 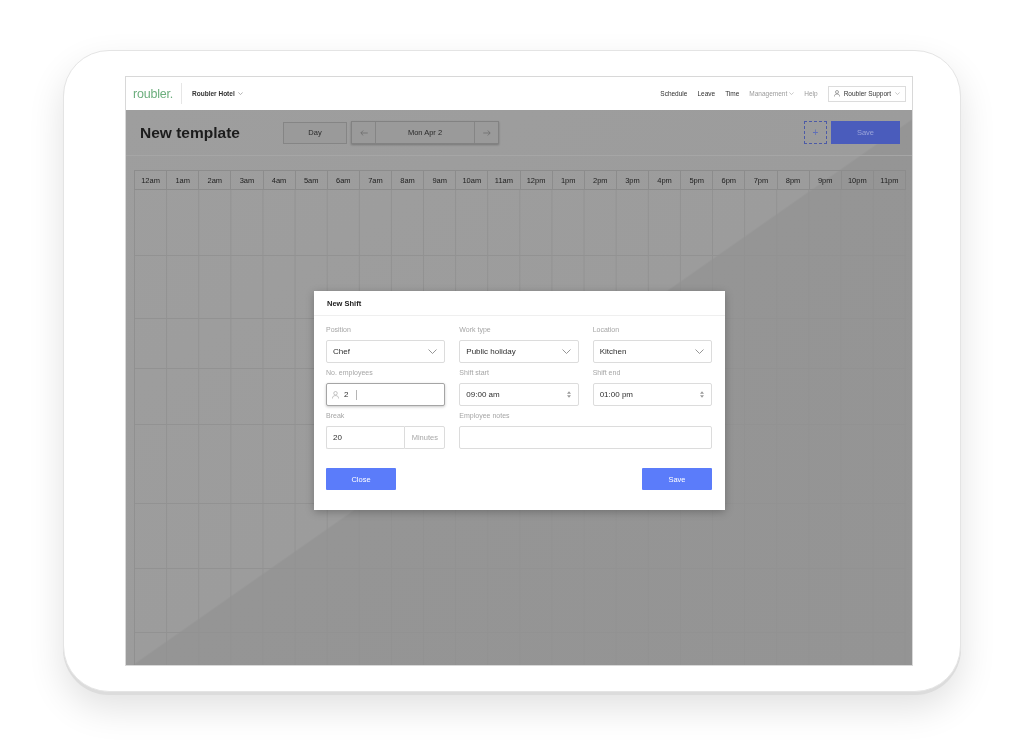 What do you see at coordinates (519, 394) in the screenshot?
I see `time-field: 09:00 am` at bounding box center [519, 394].